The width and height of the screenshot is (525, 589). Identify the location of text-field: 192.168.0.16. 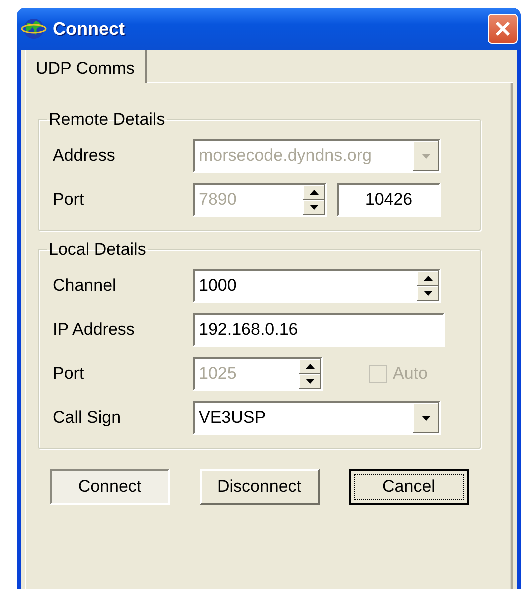
(319, 330).